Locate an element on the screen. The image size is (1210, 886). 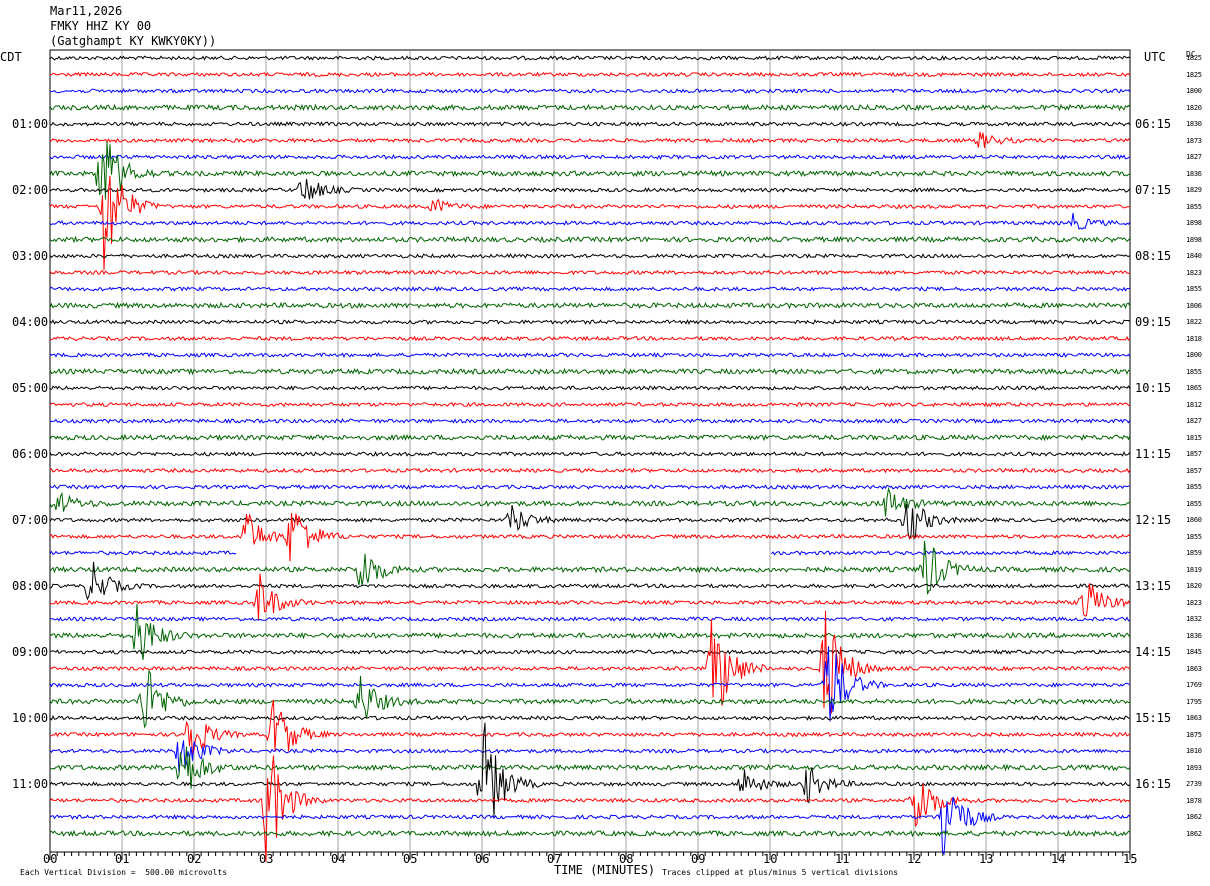
x-tick-label: 06 is located at coordinates (482, 859).